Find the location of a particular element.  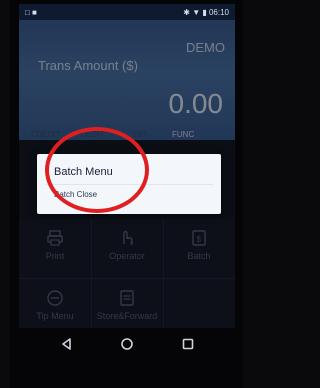

status-bar: □ ■ ✱ ▼ ▮ 06:10 is located at coordinates (127, 12).